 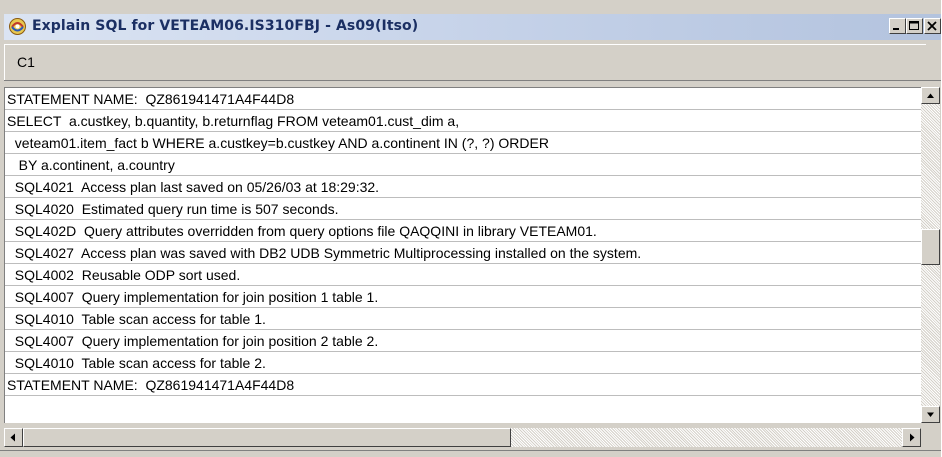 I want to click on list-item-partial: STATEMENT NAME: QZ861941471A4F44D8, so click(x=463, y=385).